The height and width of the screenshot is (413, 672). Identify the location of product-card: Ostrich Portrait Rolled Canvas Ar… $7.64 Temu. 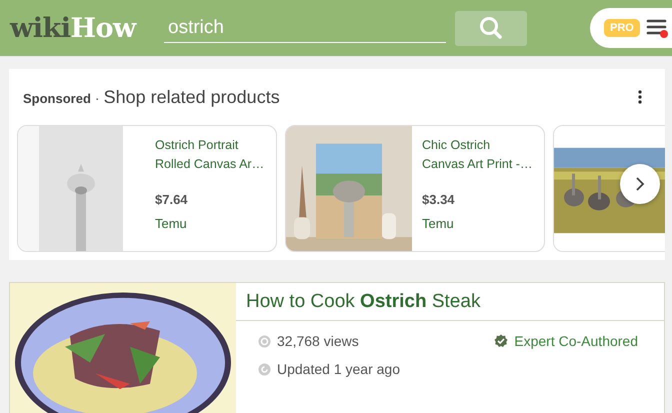
(147, 188).